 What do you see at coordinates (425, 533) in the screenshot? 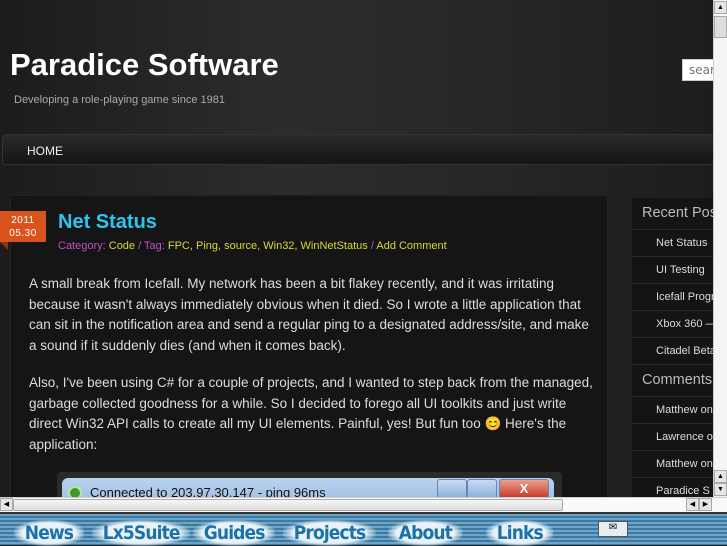
I see `nav-about: About` at bounding box center [425, 533].